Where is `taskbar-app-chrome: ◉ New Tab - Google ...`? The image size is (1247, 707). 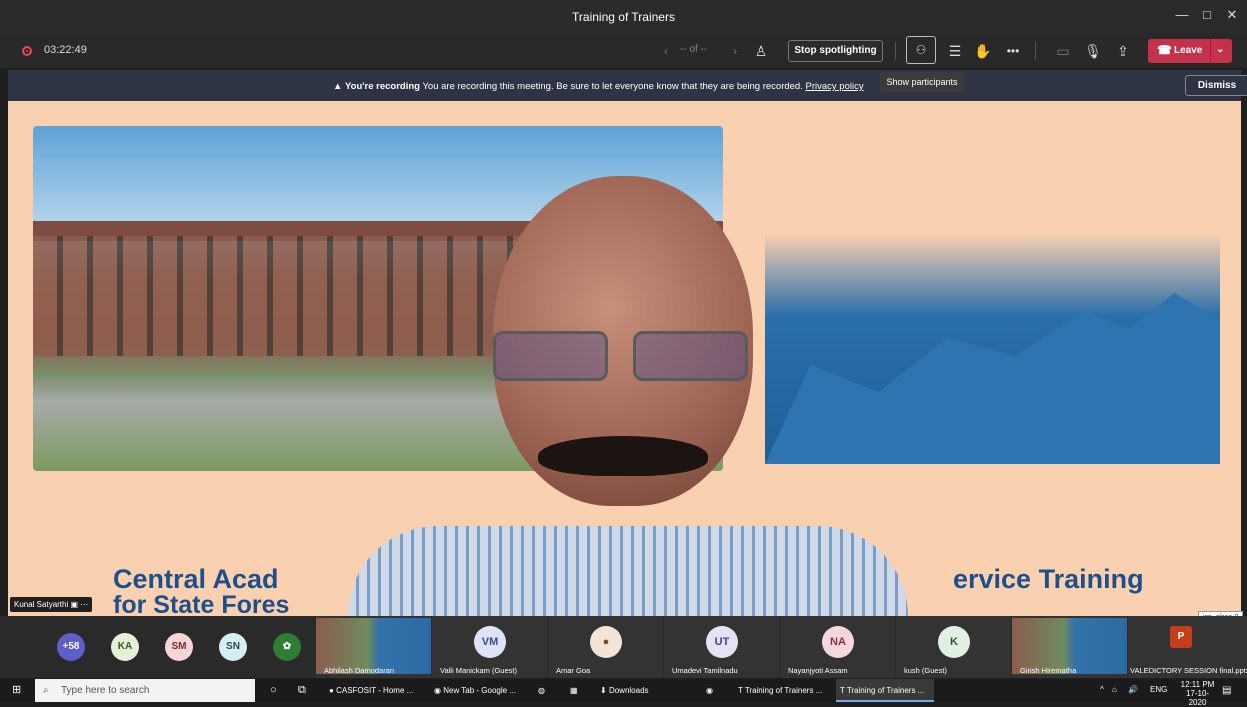
taskbar-app-chrome: ◉ New Tab - Google ... is located at coordinates (479, 690).